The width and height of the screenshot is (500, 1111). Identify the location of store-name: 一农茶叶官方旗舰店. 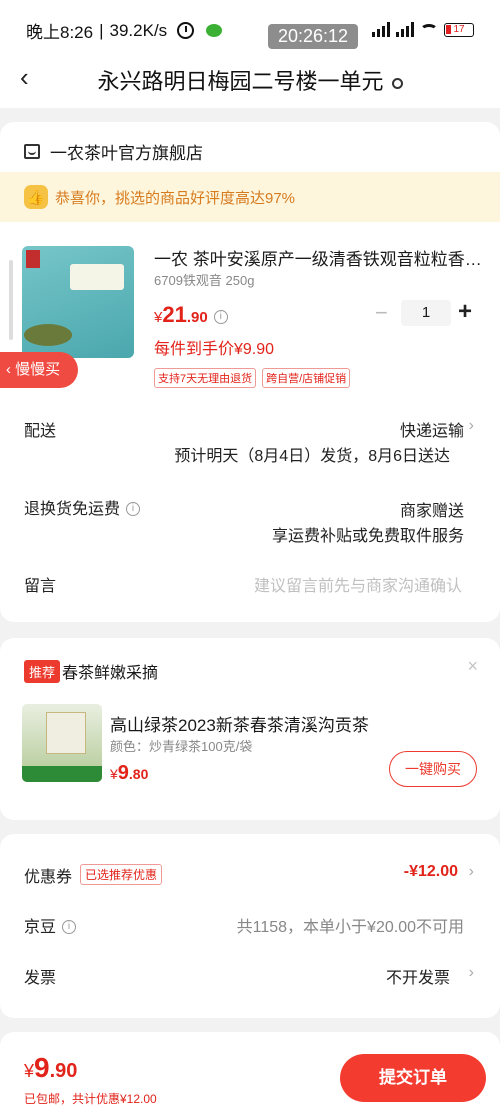
(126, 153).